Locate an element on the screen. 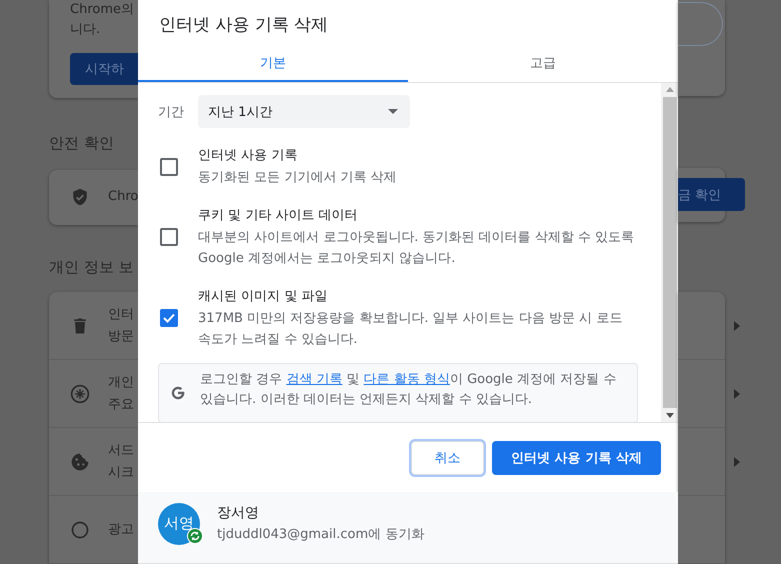 This screenshot has height=564, width=781. row-title: 개인 is located at coordinates (121, 383).